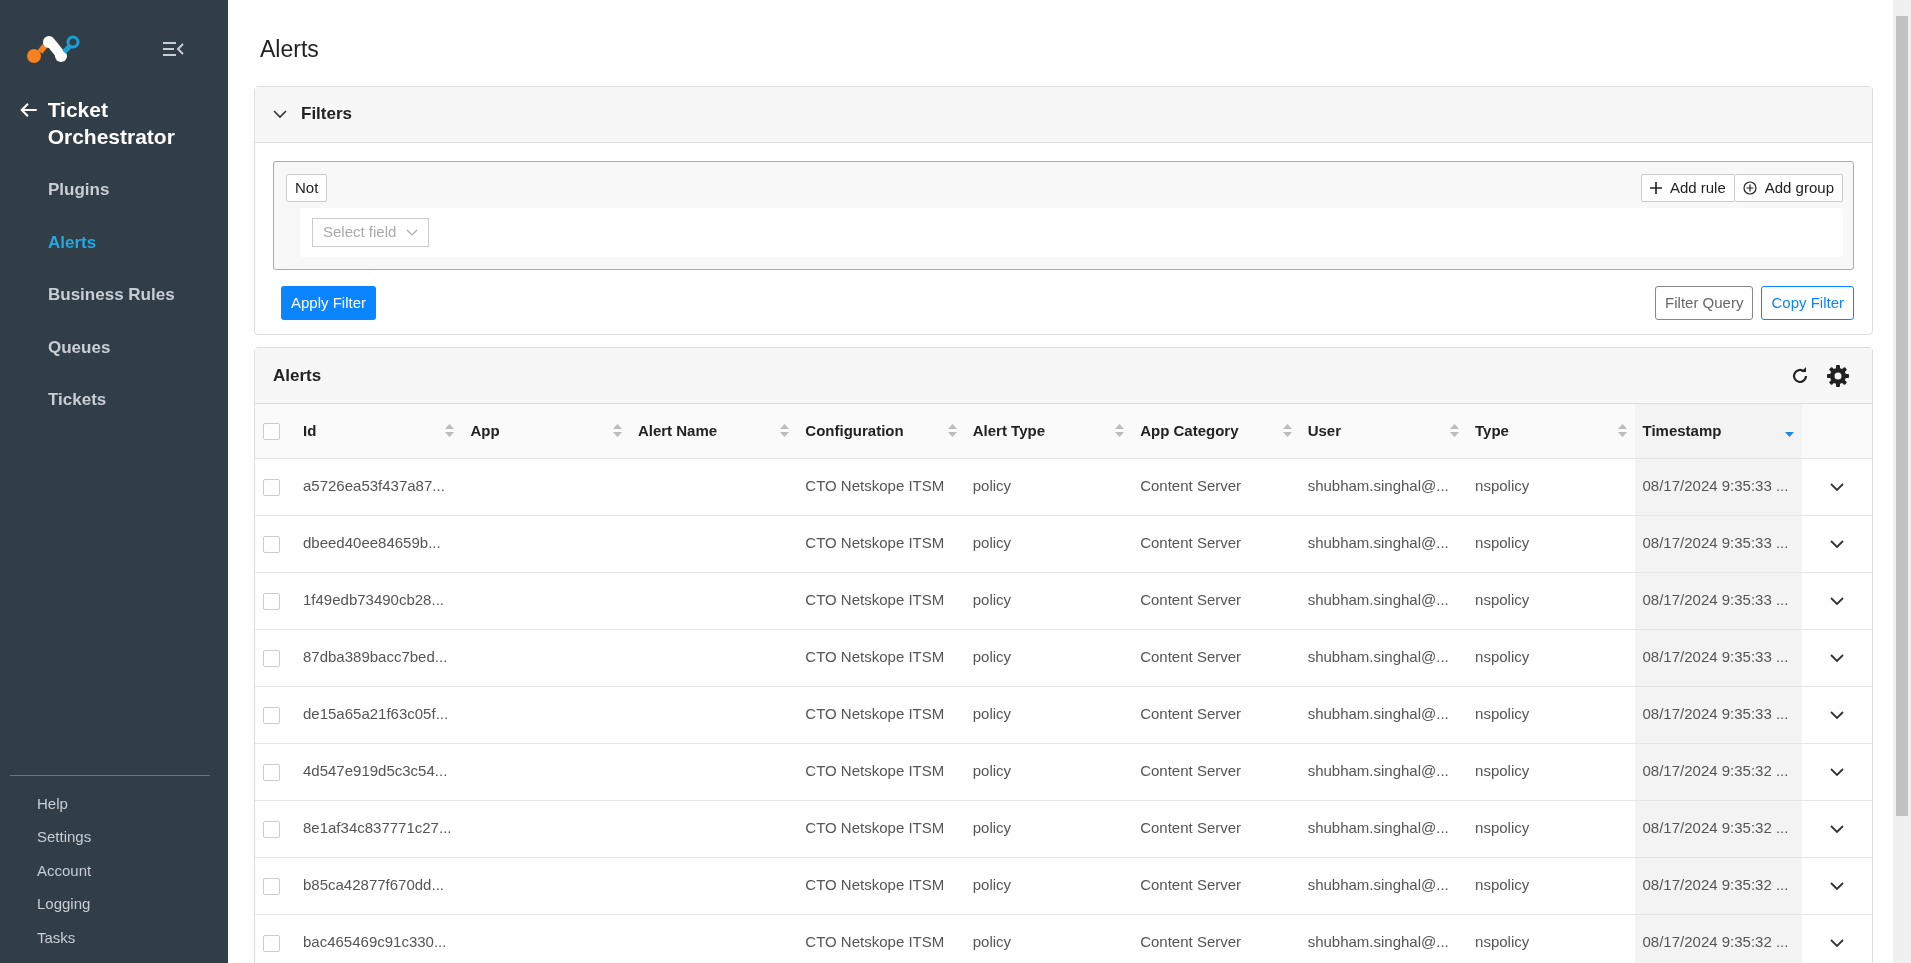  I want to click on column-header: App, so click(485, 431).